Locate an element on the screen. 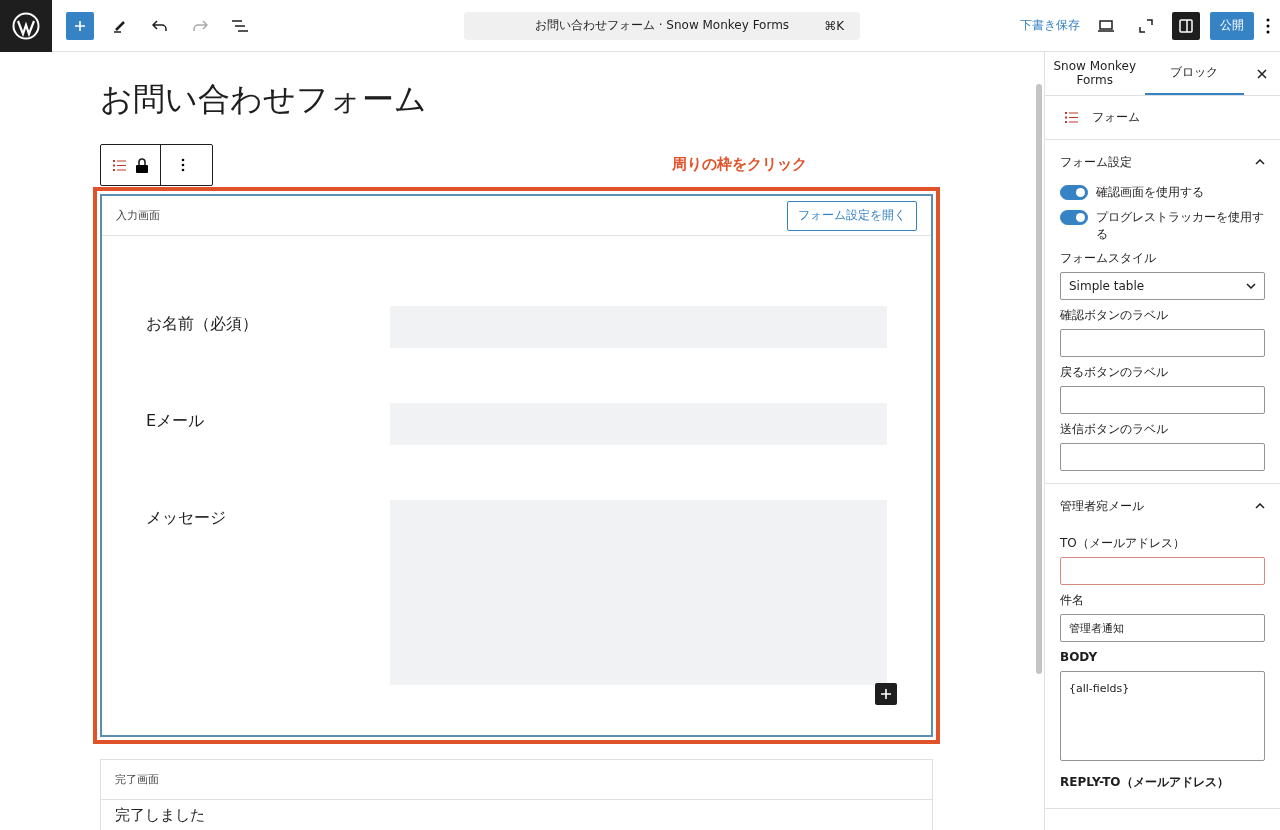 This screenshot has width=1280, height=830. pen-icon is located at coordinates (120, 25).